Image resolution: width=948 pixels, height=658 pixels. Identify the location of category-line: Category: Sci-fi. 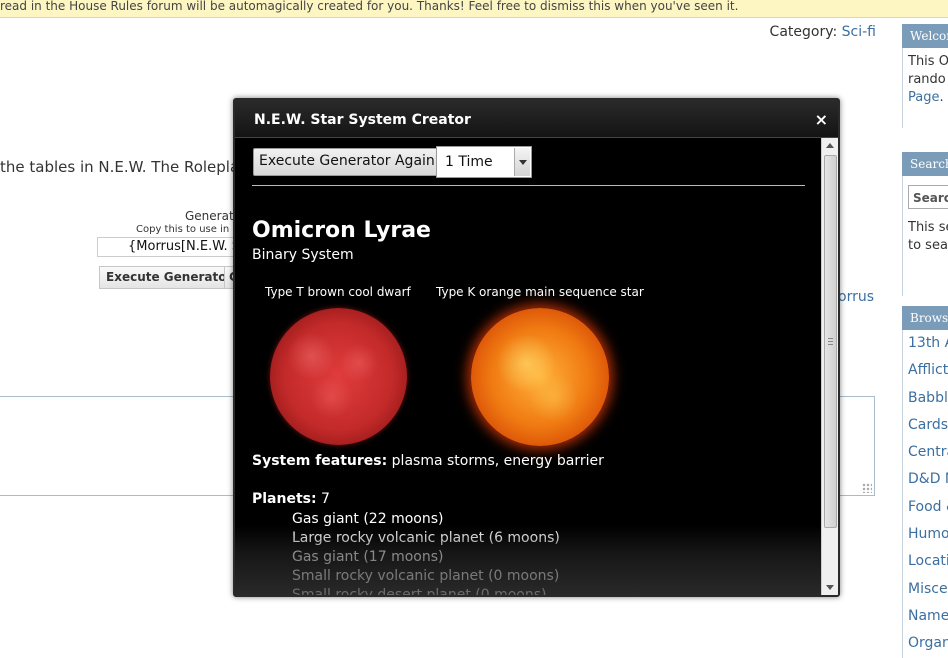
(823, 32).